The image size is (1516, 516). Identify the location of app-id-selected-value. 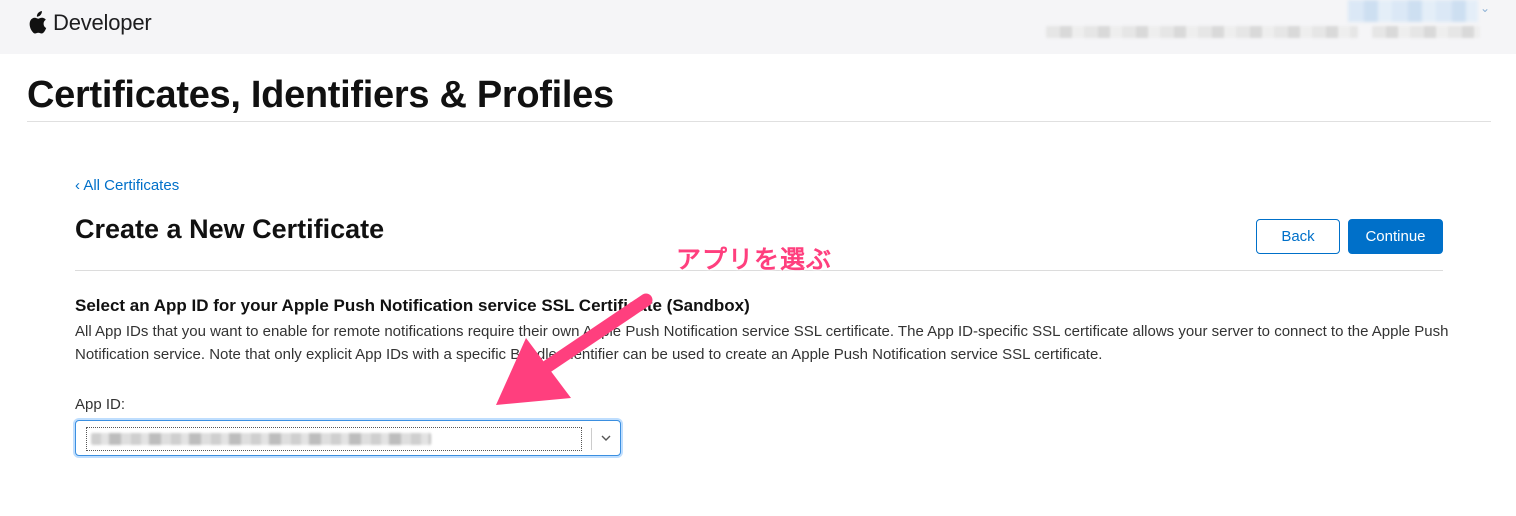
(334, 439).